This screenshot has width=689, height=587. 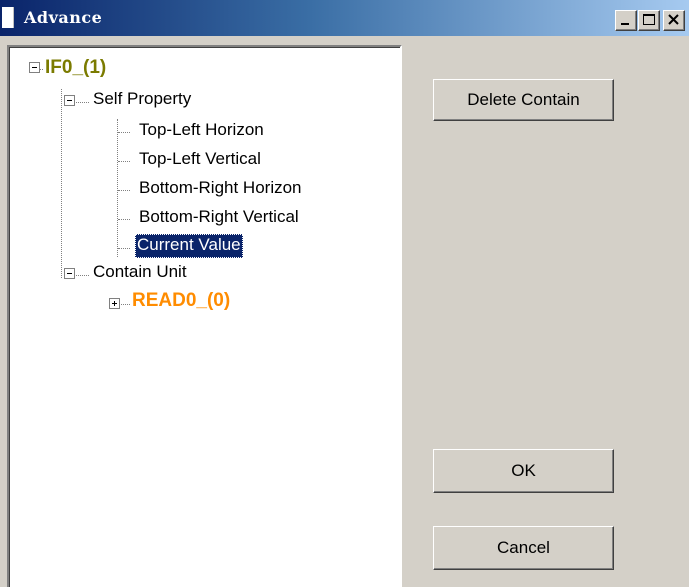 What do you see at coordinates (8, 17) in the screenshot?
I see `window-icon` at bounding box center [8, 17].